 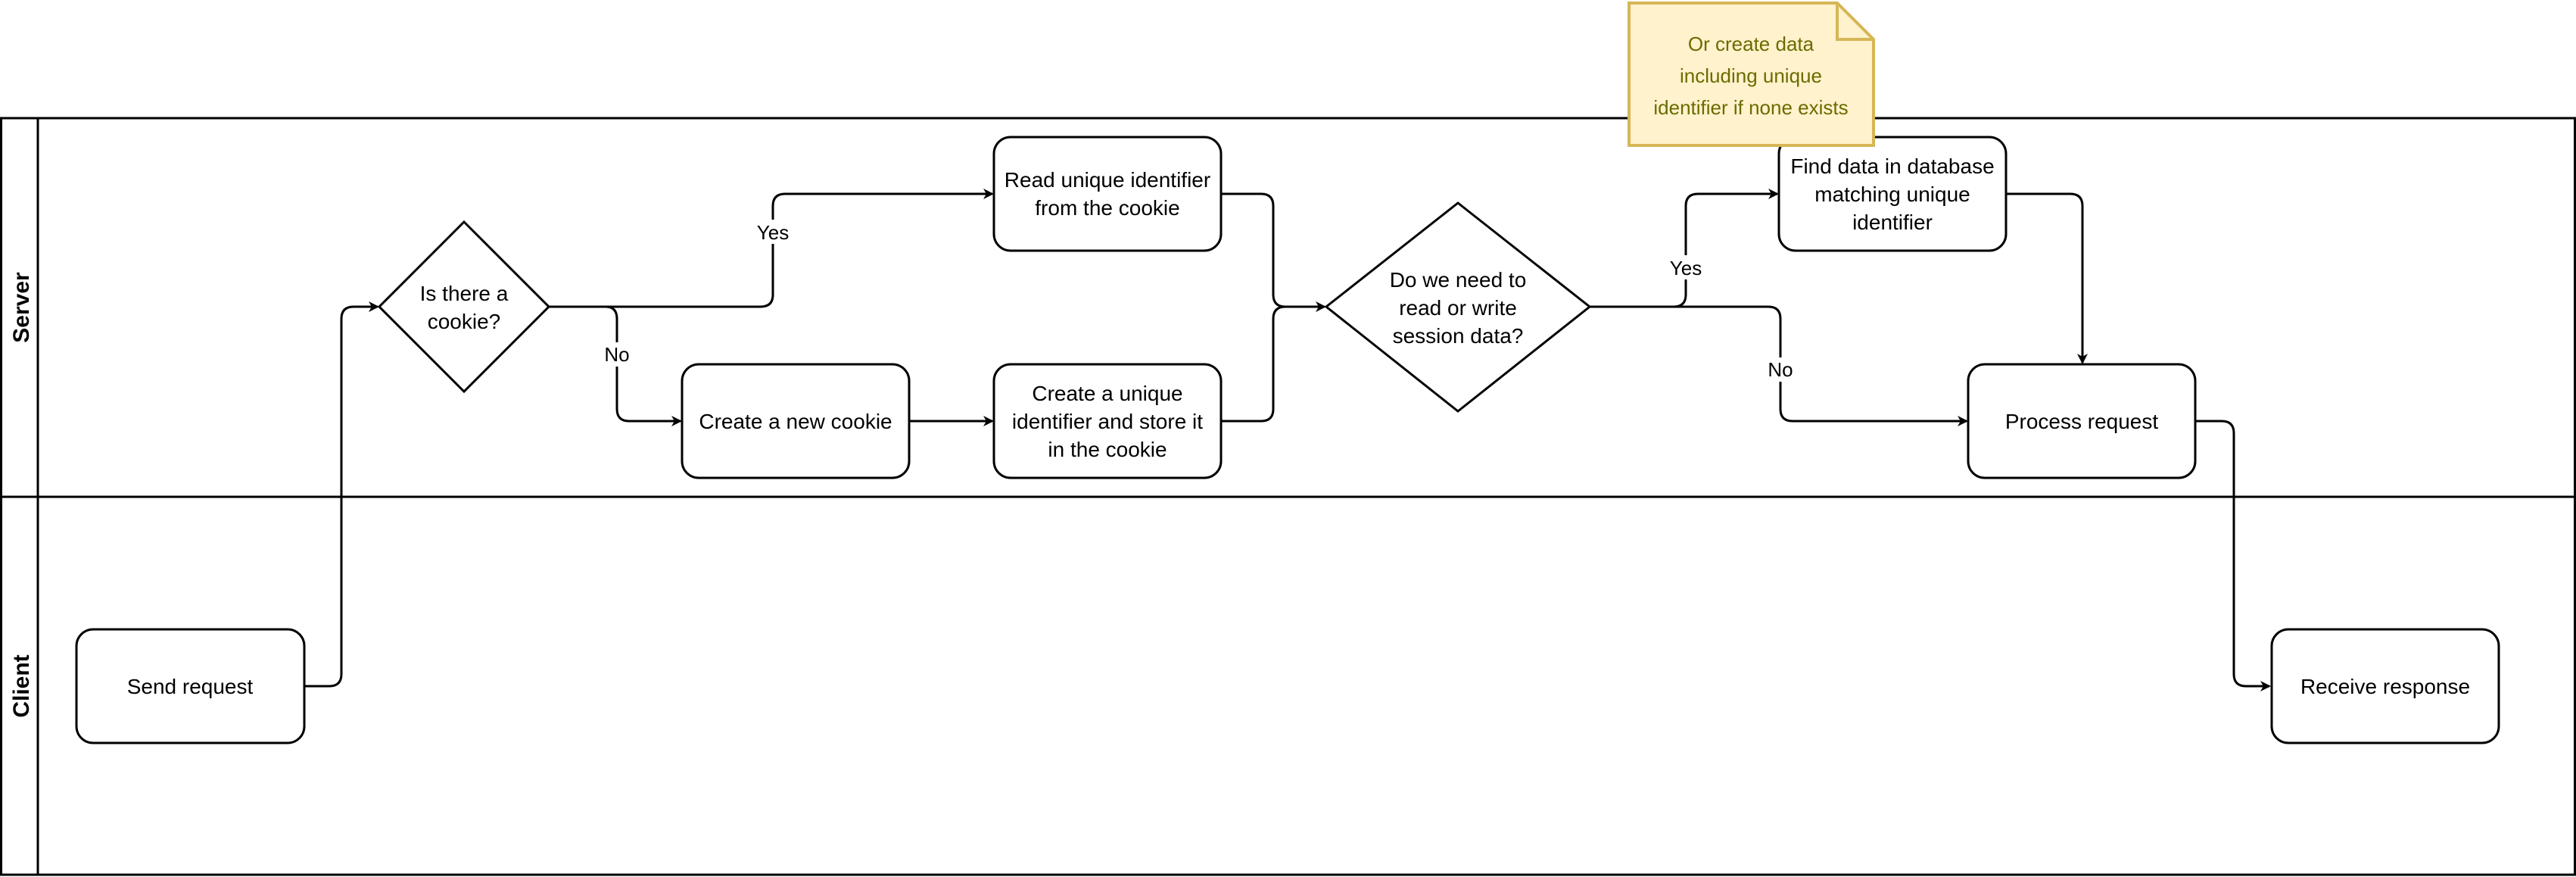 What do you see at coordinates (616, 354) in the screenshot?
I see `edge-label-no-1: No` at bounding box center [616, 354].